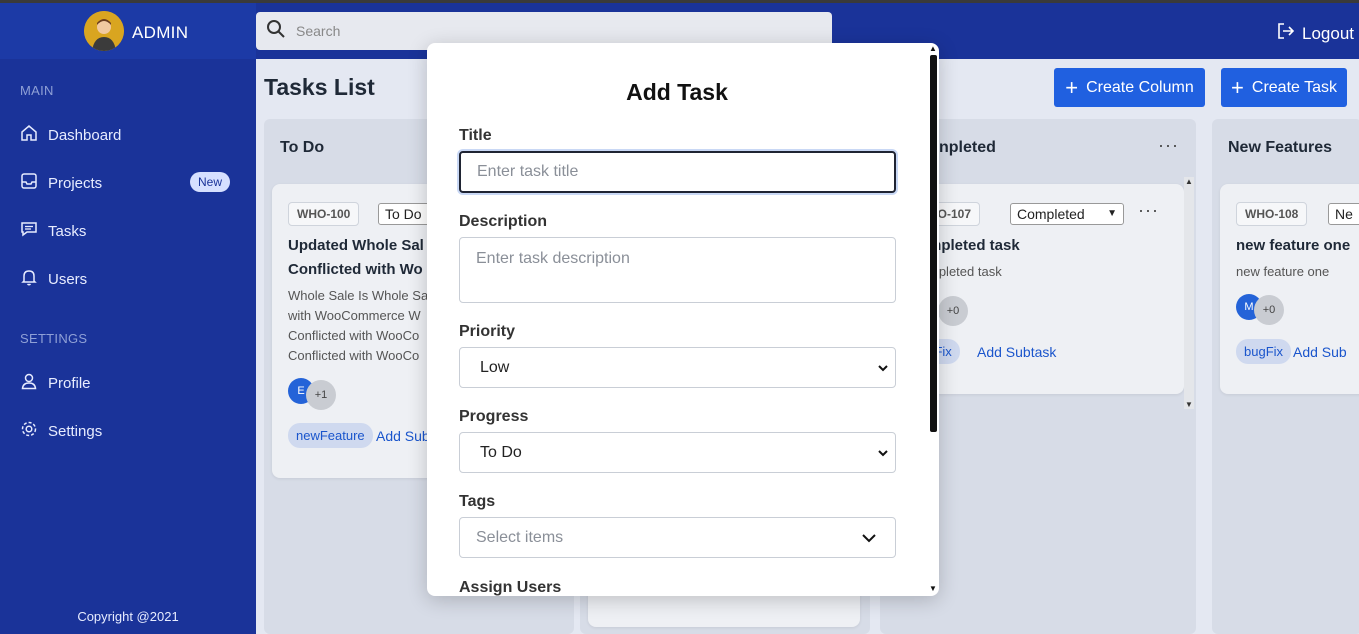 The image size is (1359, 634). I want to click on task-description-input, so click(677, 270).